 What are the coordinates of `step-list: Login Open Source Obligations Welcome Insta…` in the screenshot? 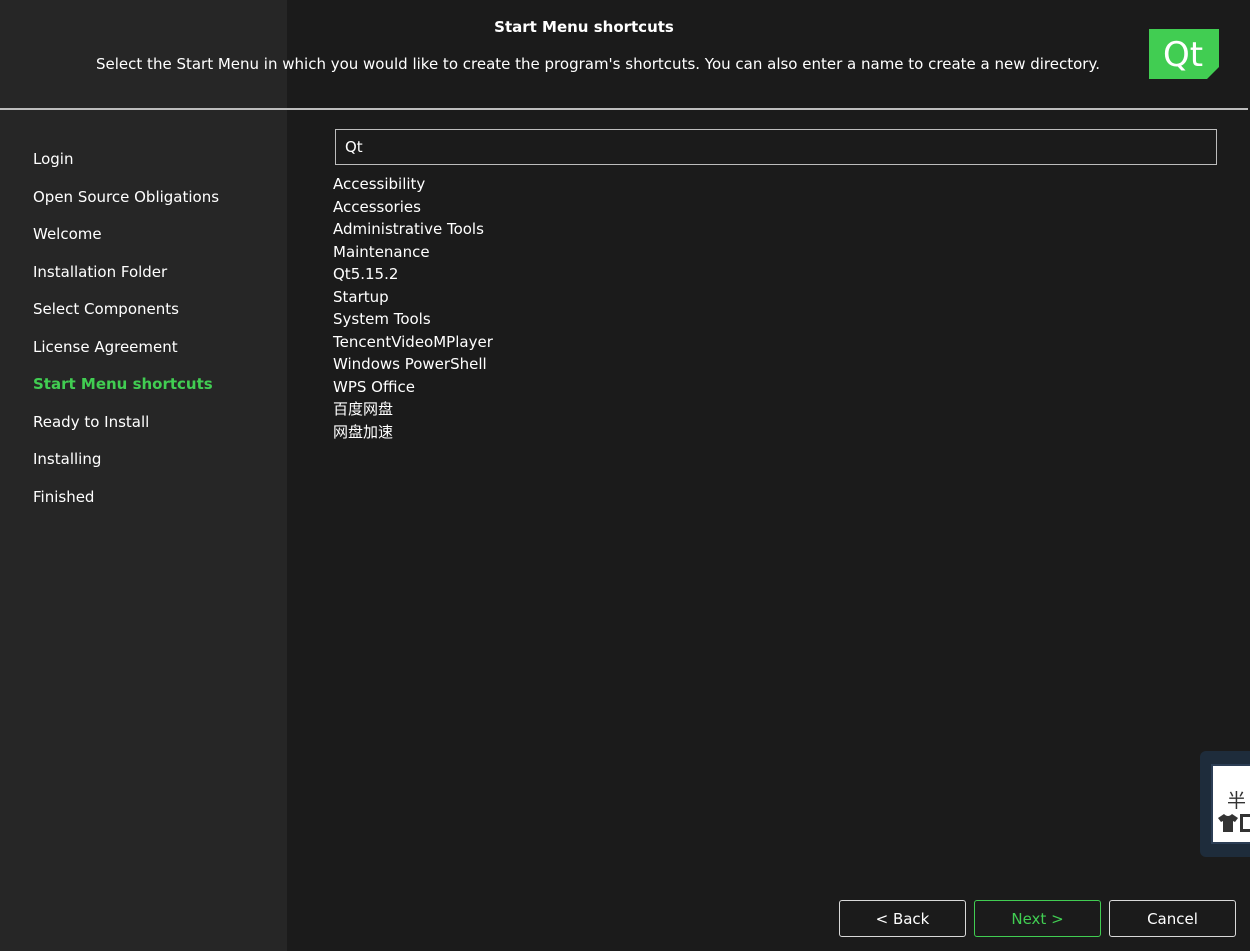 It's located at (126, 333).